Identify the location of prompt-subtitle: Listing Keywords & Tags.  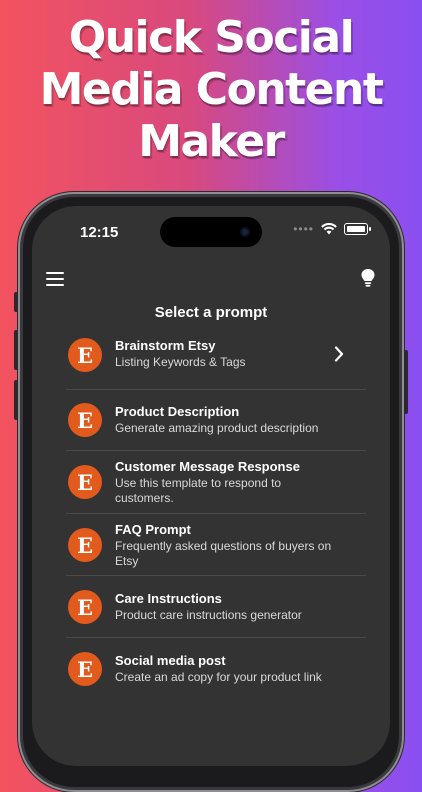
(180, 362).